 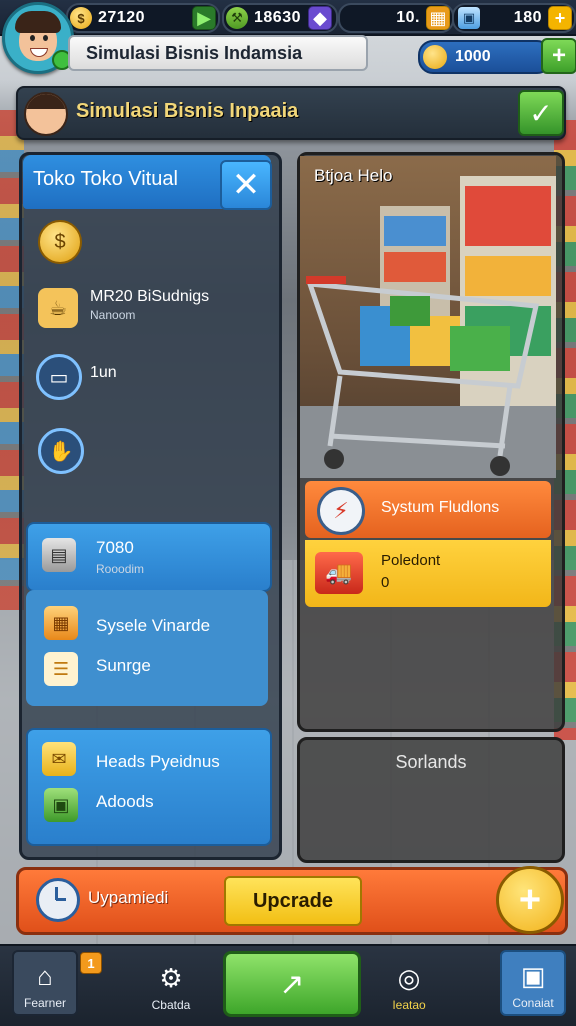 I want to click on nav-item-wheel: ◎ Ieatao, so click(x=409, y=983).